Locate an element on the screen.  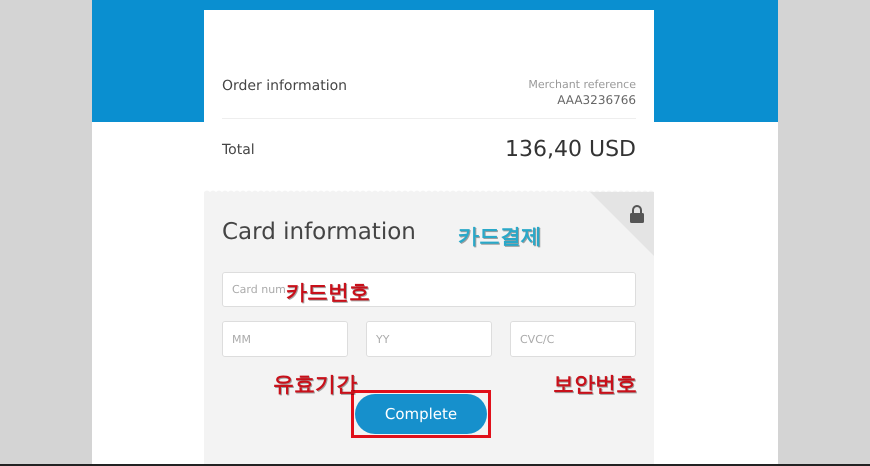
annotation-label: 카드번호 is located at coordinates (328, 292).